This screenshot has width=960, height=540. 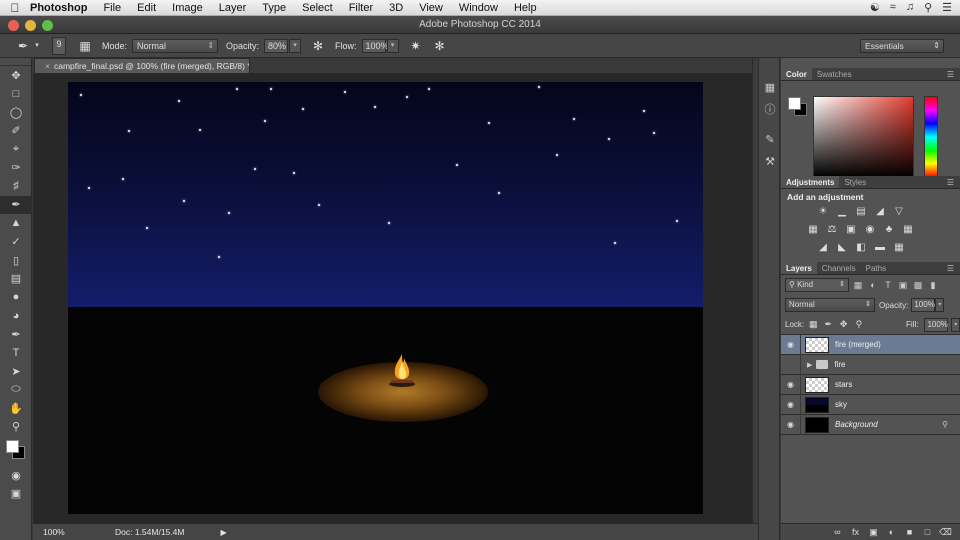 What do you see at coordinates (16, 94) in the screenshot?
I see `marquee-tool-icon: □` at bounding box center [16, 94].